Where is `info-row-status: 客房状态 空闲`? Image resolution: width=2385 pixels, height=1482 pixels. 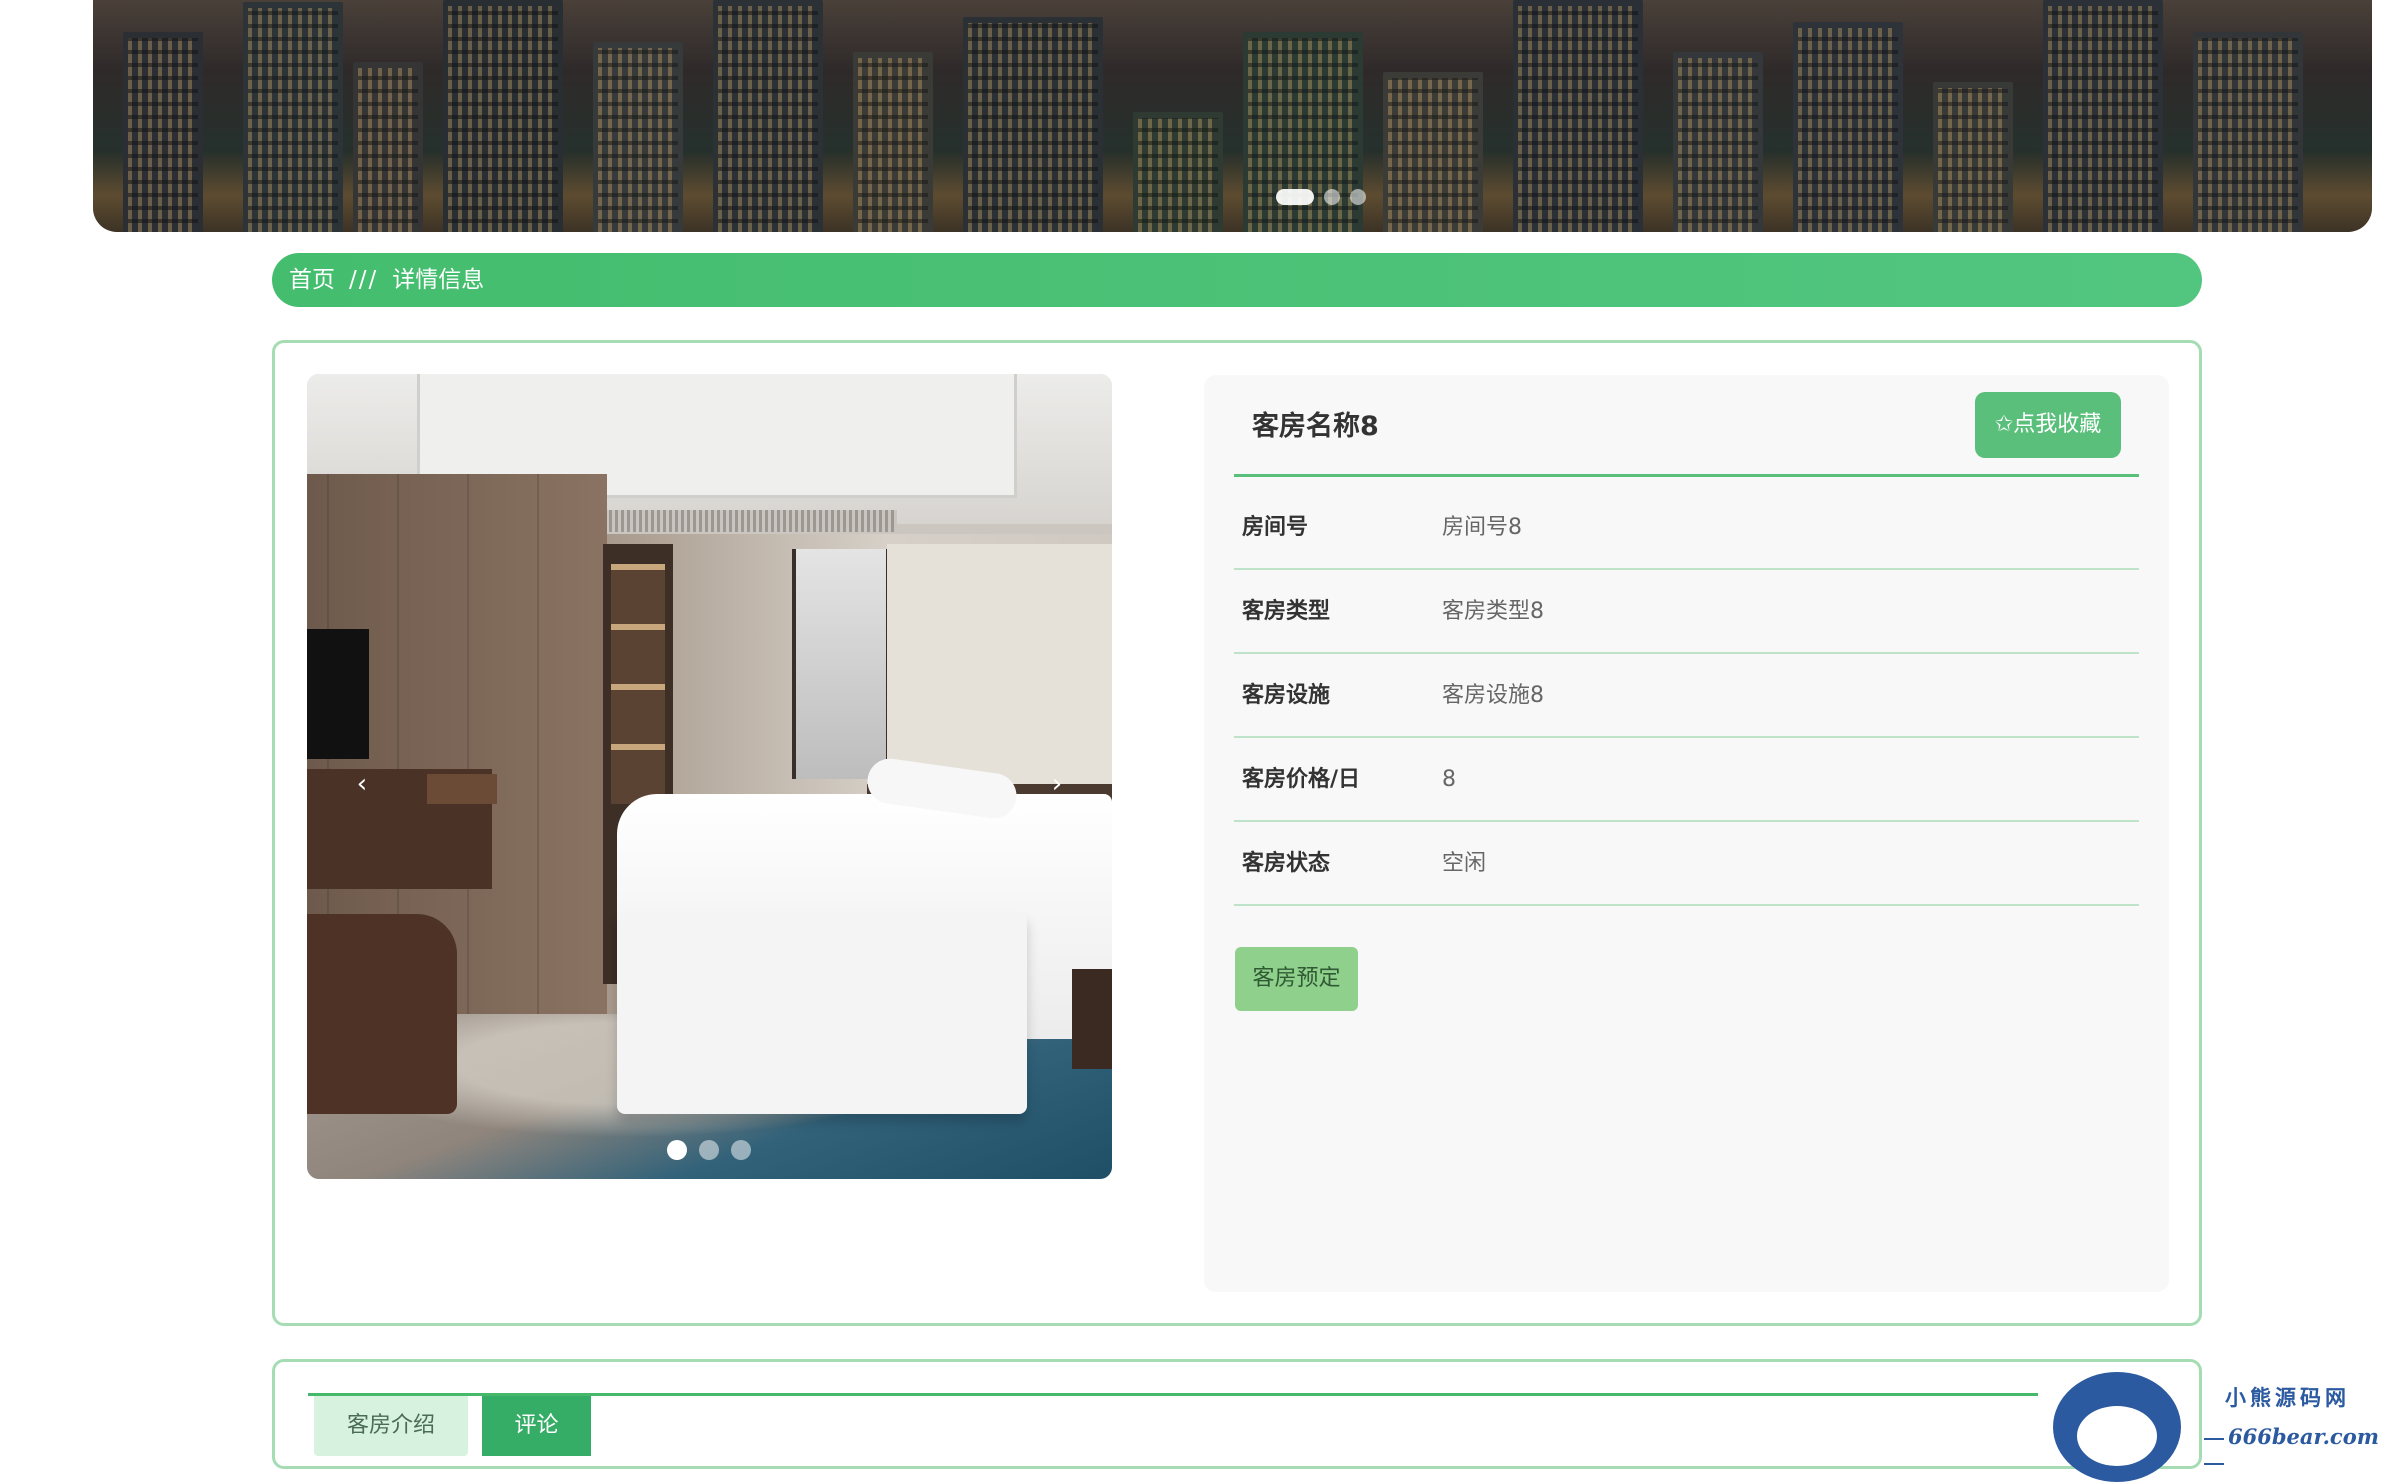
info-row-status: 客房状态 空闲 is located at coordinates (1686, 864).